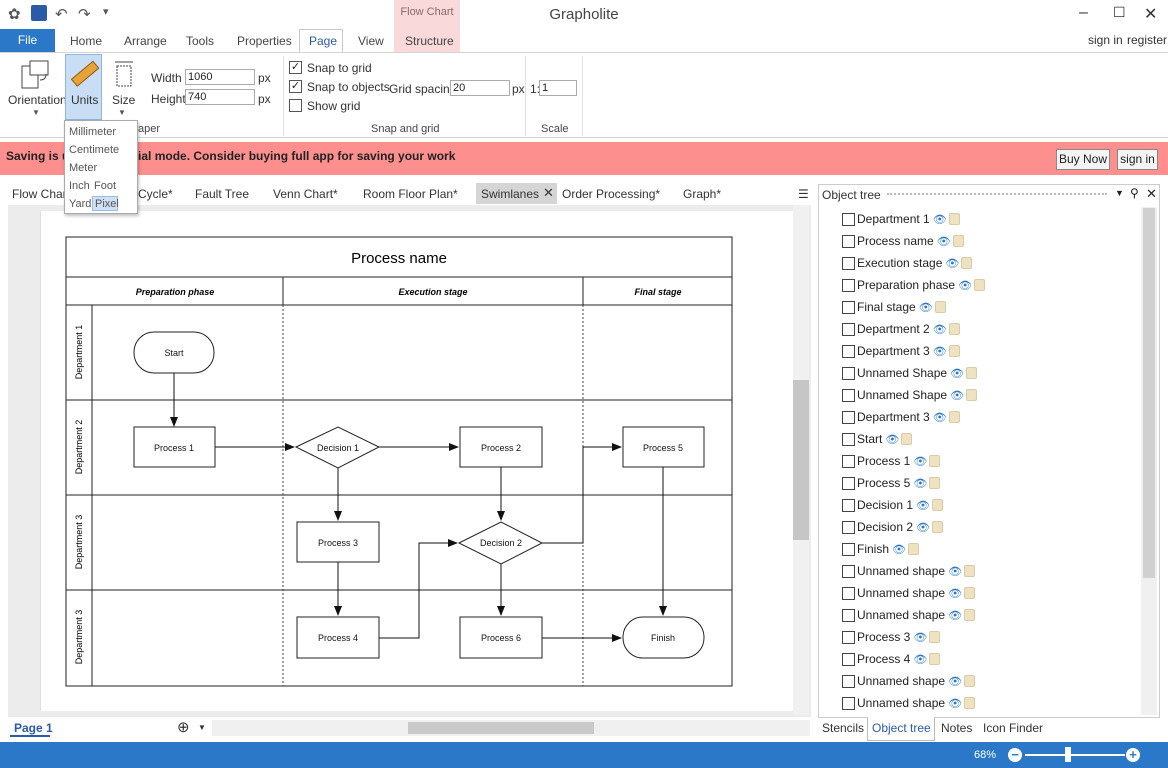 The height and width of the screenshot is (768, 1168). I want to click on unit-option-inch: Inch, so click(79, 186).